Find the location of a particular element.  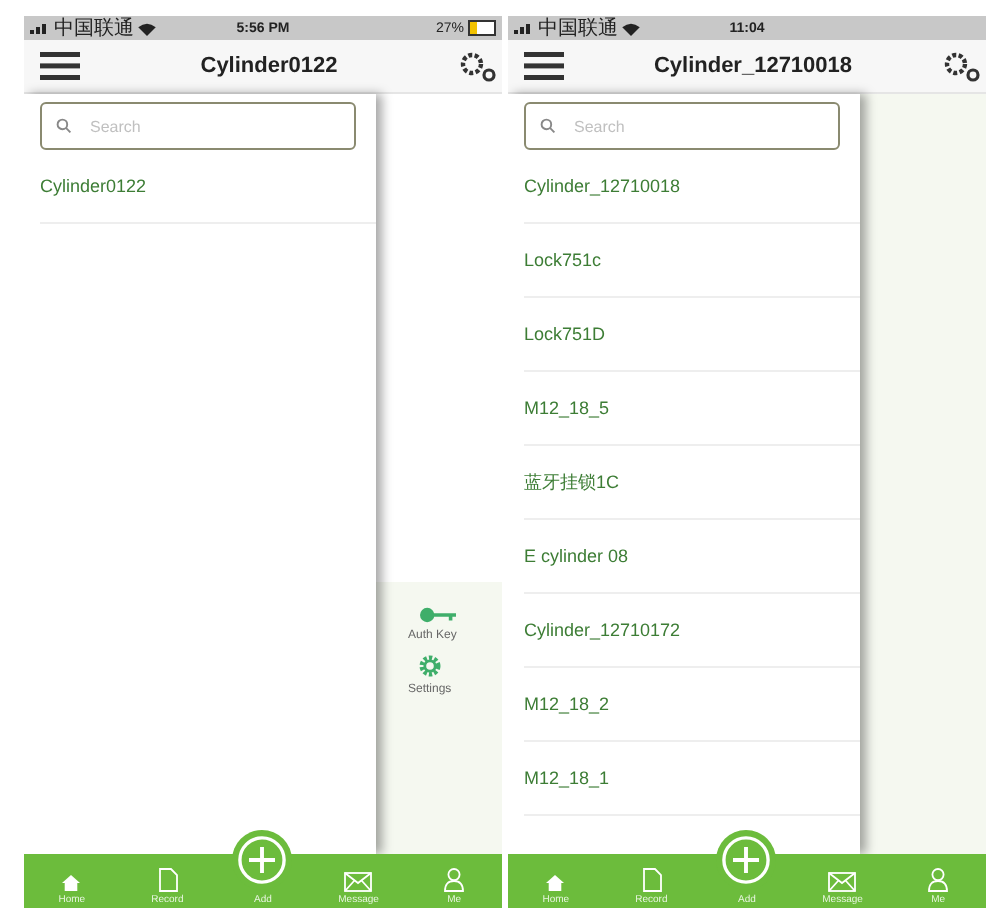

battery-icon is located at coordinates (482, 28).